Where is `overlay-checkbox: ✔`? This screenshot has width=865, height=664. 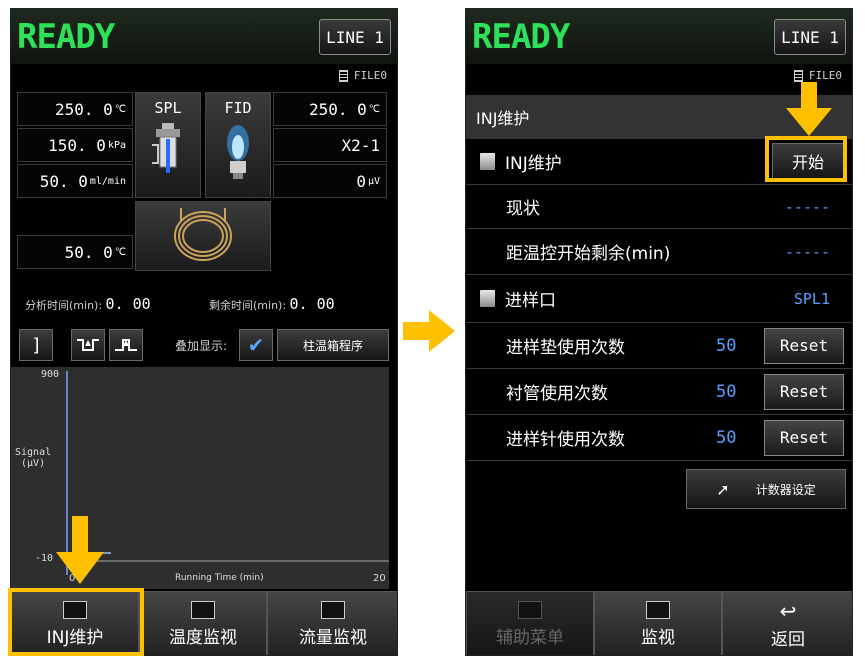 overlay-checkbox: ✔ is located at coordinates (256, 345).